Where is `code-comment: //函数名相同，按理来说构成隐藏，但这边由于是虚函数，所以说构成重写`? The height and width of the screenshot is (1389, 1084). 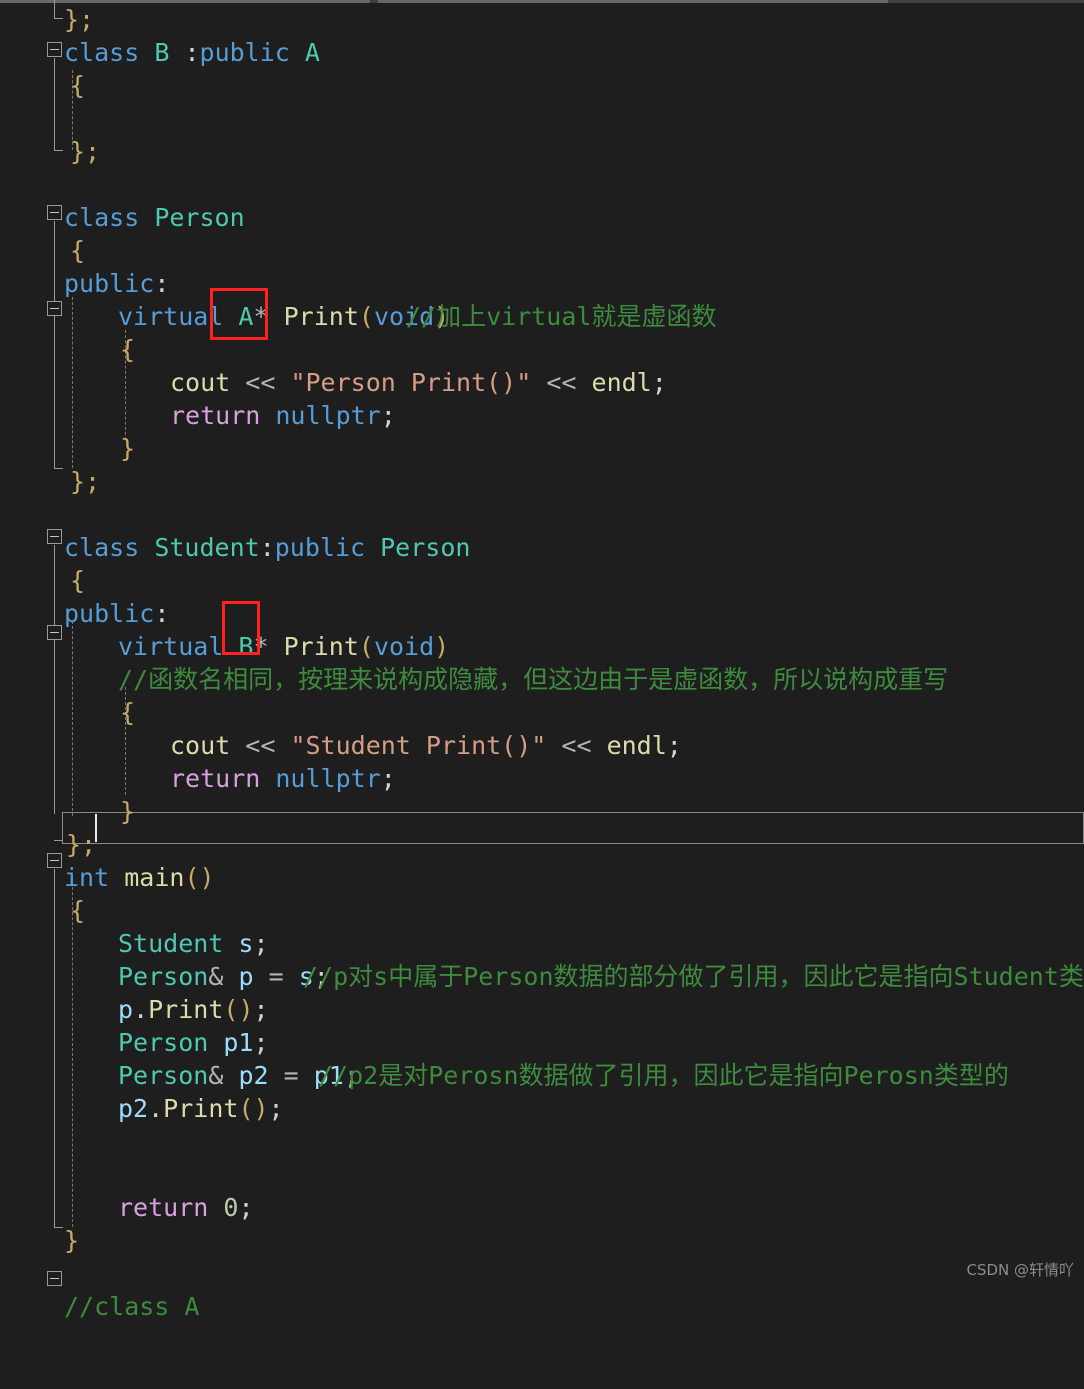
code-comment: //函数名相同，按理来说构成隐藏，但这边由于是虚函数，所以说构成重写 is located at coordinates (533, 679).